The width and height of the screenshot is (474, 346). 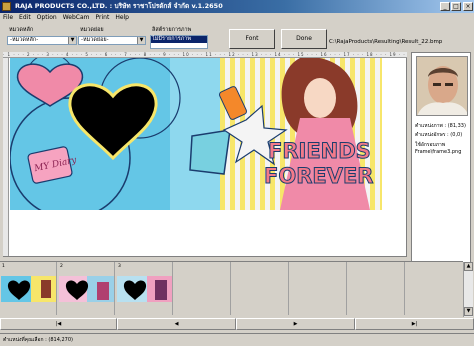 I want to click on frame-file: Frame\frame3.png, so click(x=438, y=152).